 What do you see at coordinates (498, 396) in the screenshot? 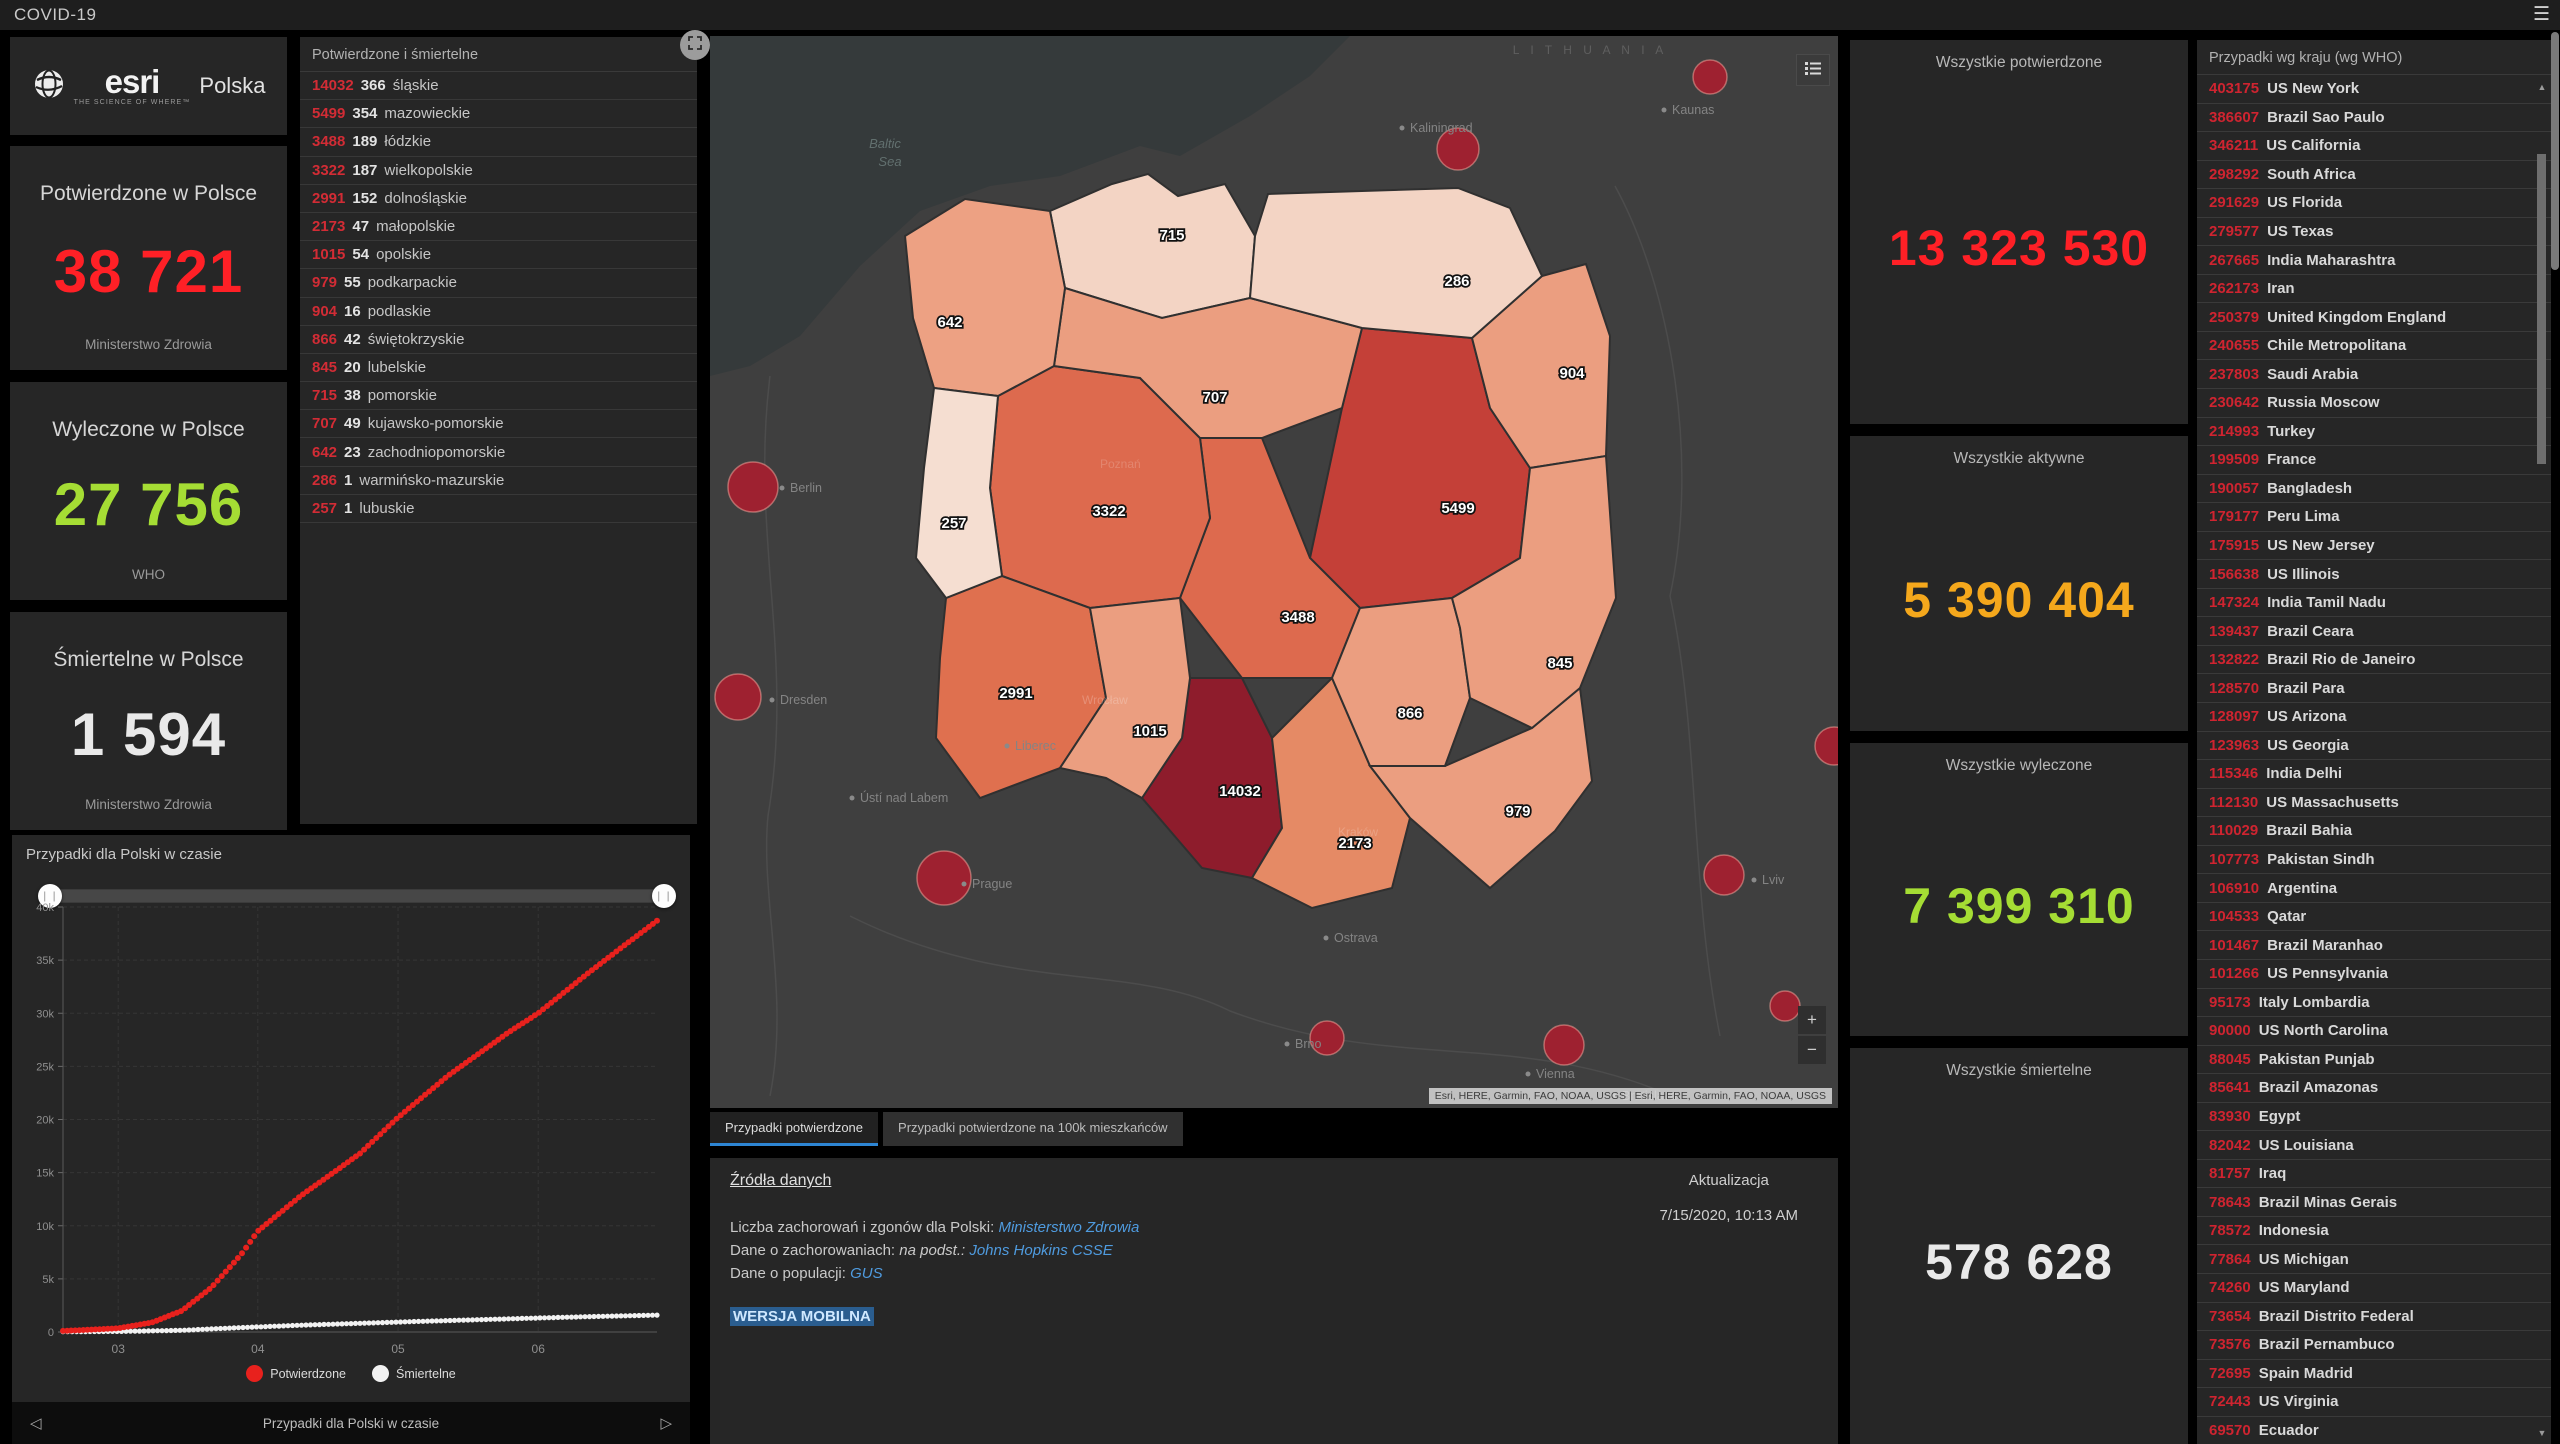
I see `voivodeship-row: 715 38 pomorskie` at bounding box center [498, 396].